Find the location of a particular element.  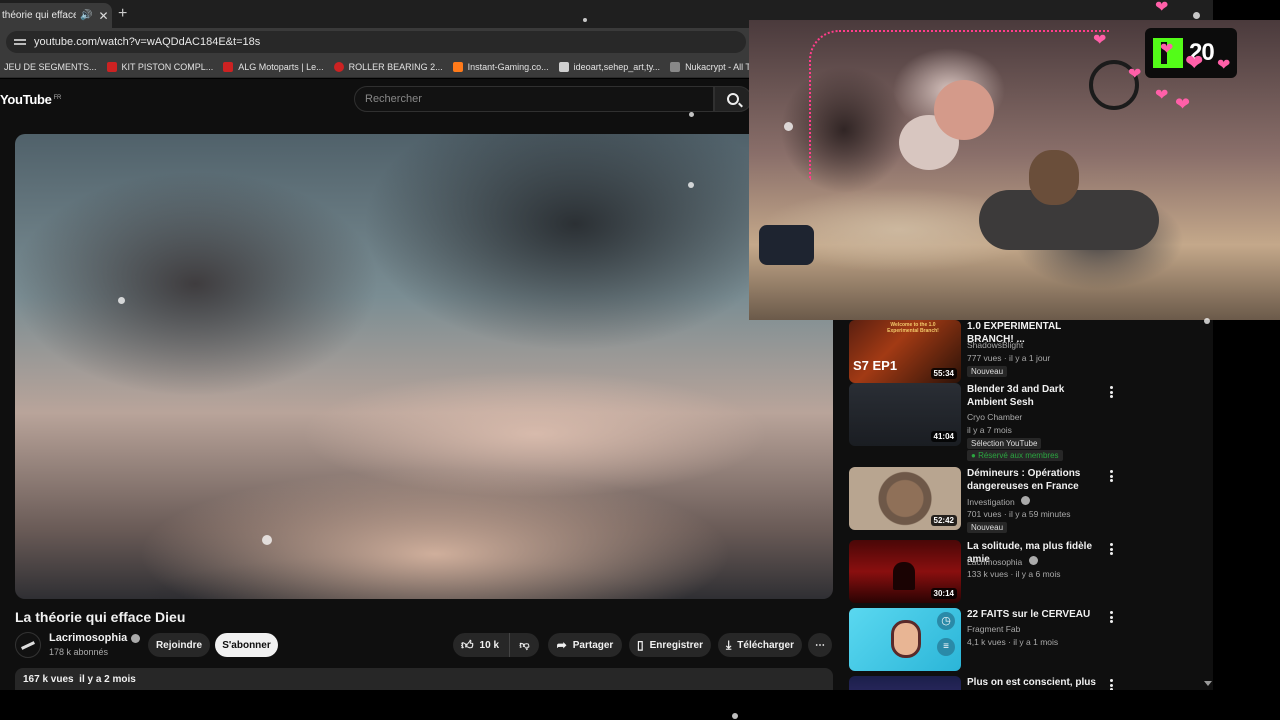

add-to-queue-icon: ≡ is located at coordinates (946, 647).